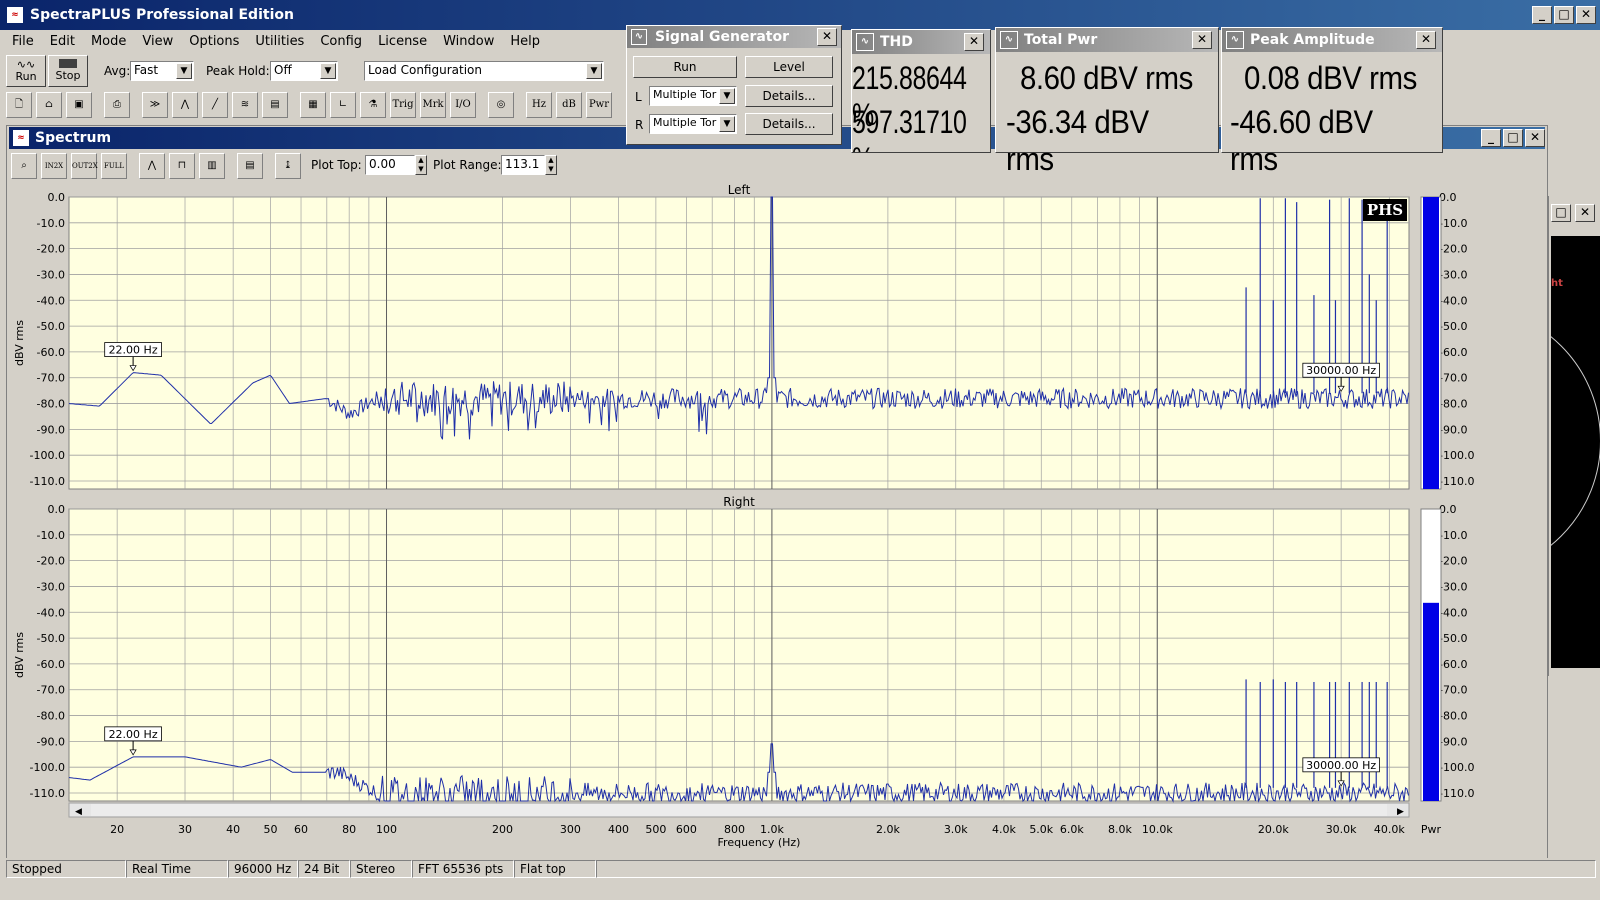 This screenshot has width=1600, height=900. I want to click on x-tick-label: 4.0k, so click(1004, 829).